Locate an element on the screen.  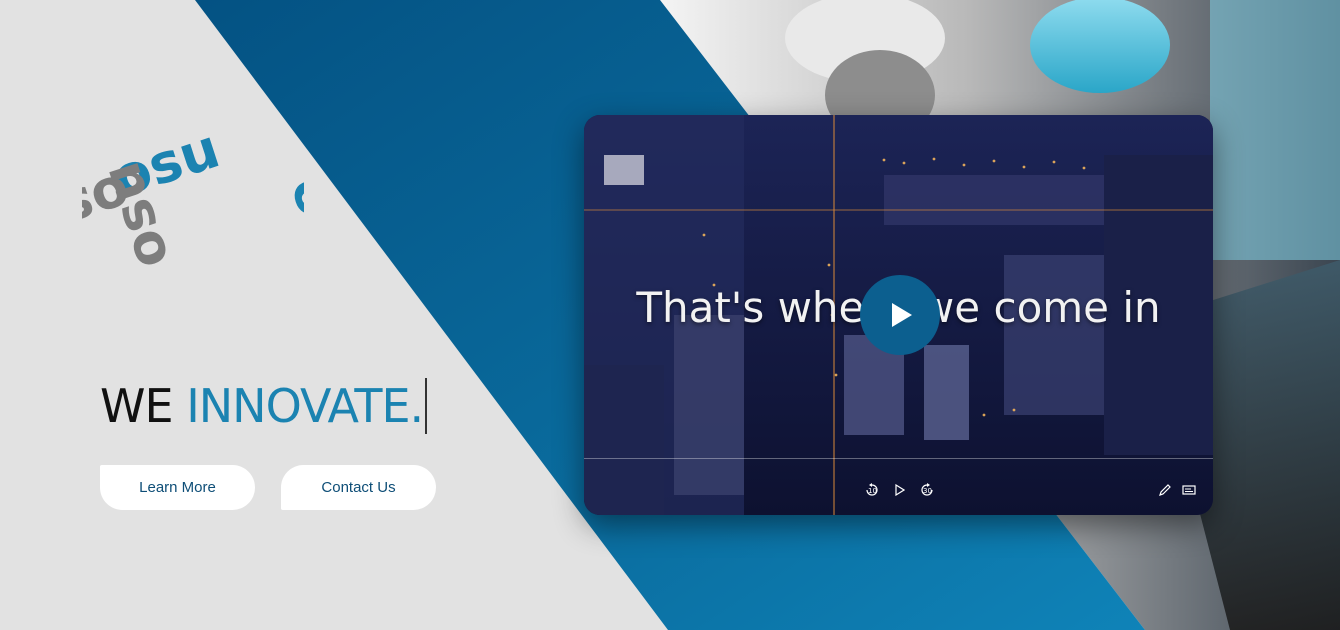
learn-more-button: Learn More is located at coordinates (177, 487).